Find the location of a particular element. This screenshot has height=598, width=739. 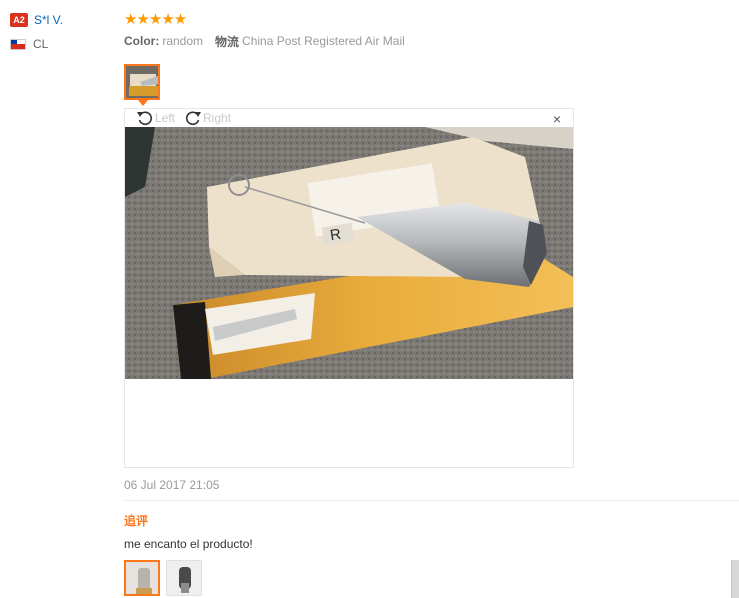

reviewer-name-line: A2 S*l V. is located at coordinates (60, 20).